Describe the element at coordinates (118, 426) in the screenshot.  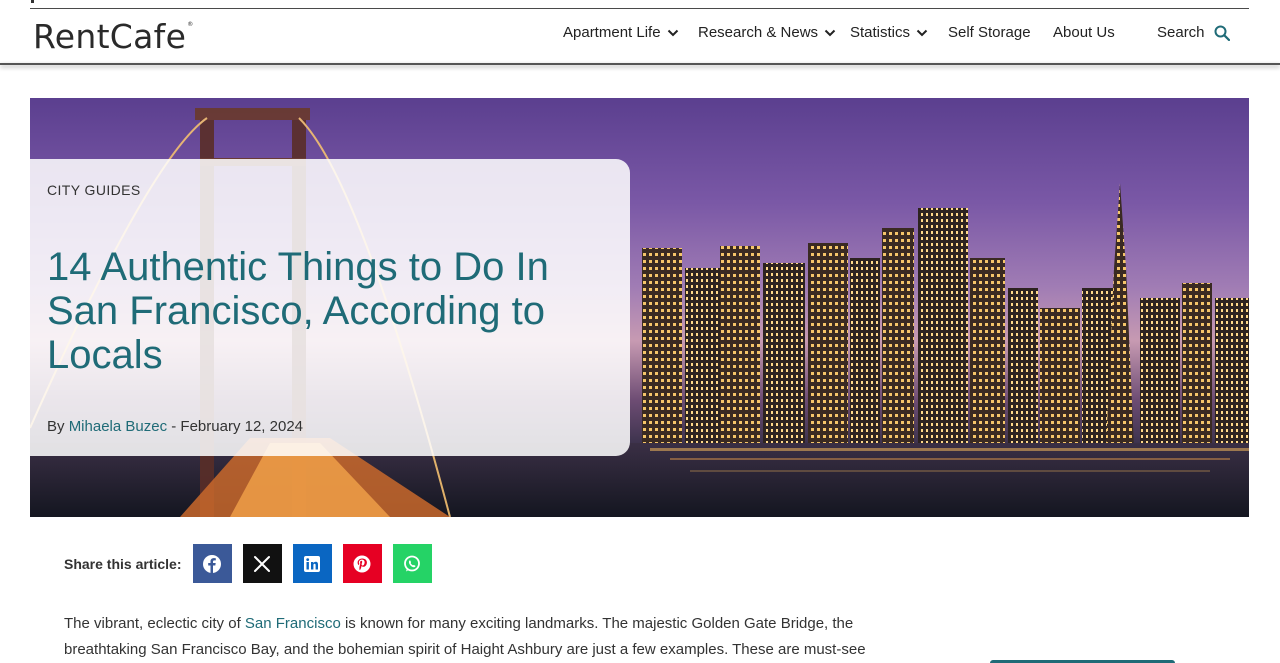
I see `author-link: Mihaela Buzec` at that location.